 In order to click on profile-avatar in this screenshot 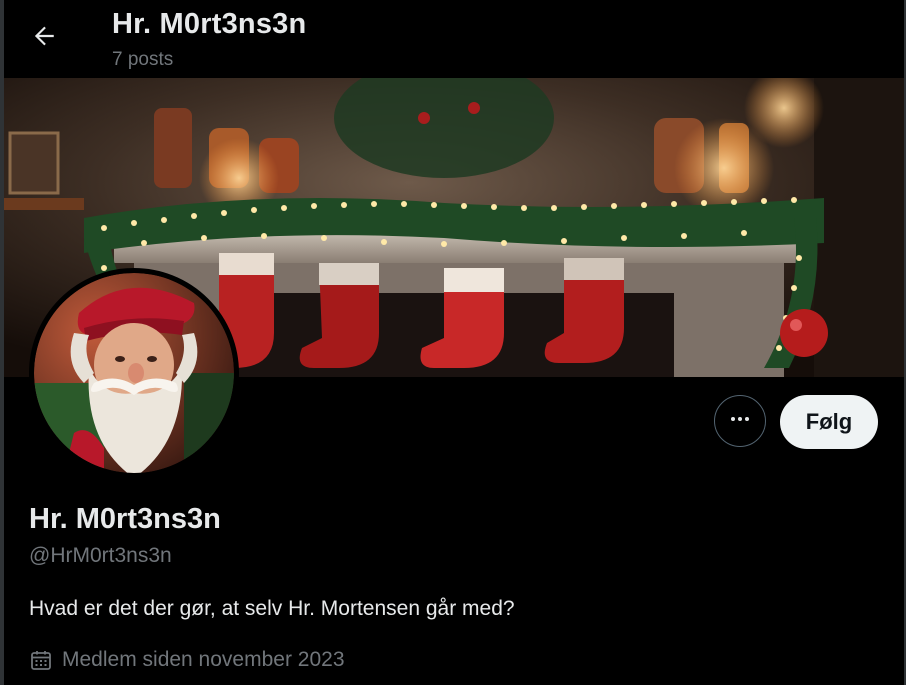, I will do `click(134, 373)`.